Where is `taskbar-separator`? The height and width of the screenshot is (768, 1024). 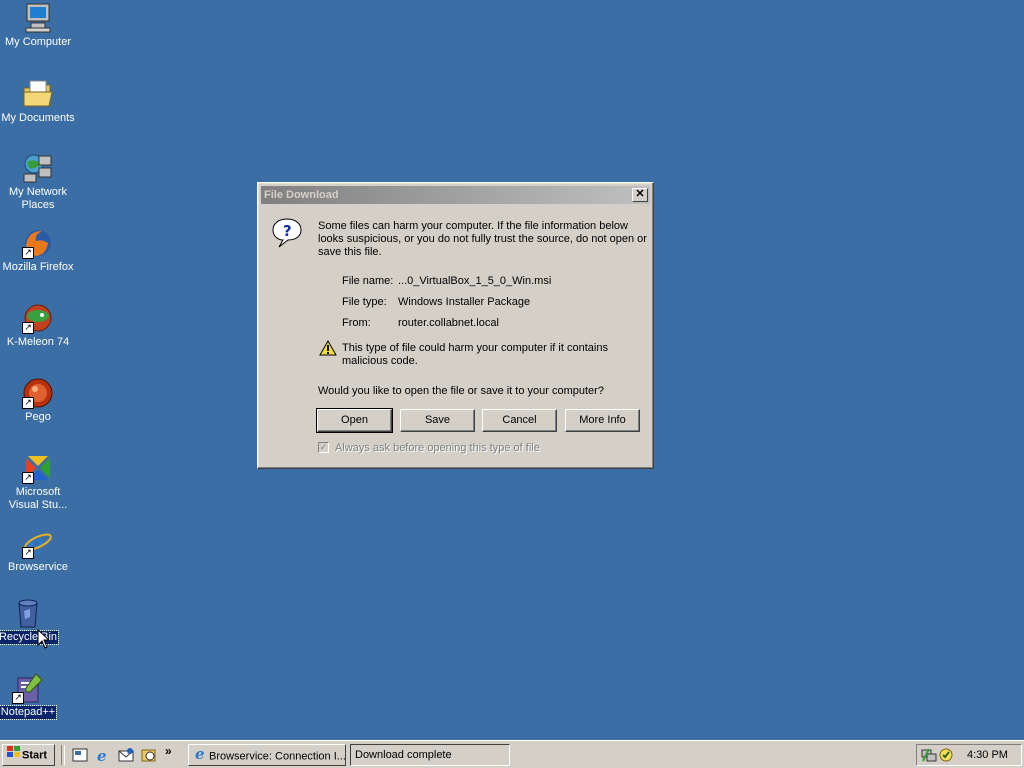
taskbar-separator is located at coordinates (63, 755).